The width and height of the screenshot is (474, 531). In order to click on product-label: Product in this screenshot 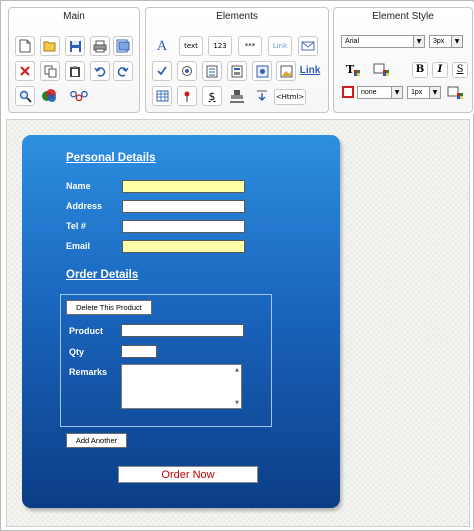, I will do `click(86, 331)`.